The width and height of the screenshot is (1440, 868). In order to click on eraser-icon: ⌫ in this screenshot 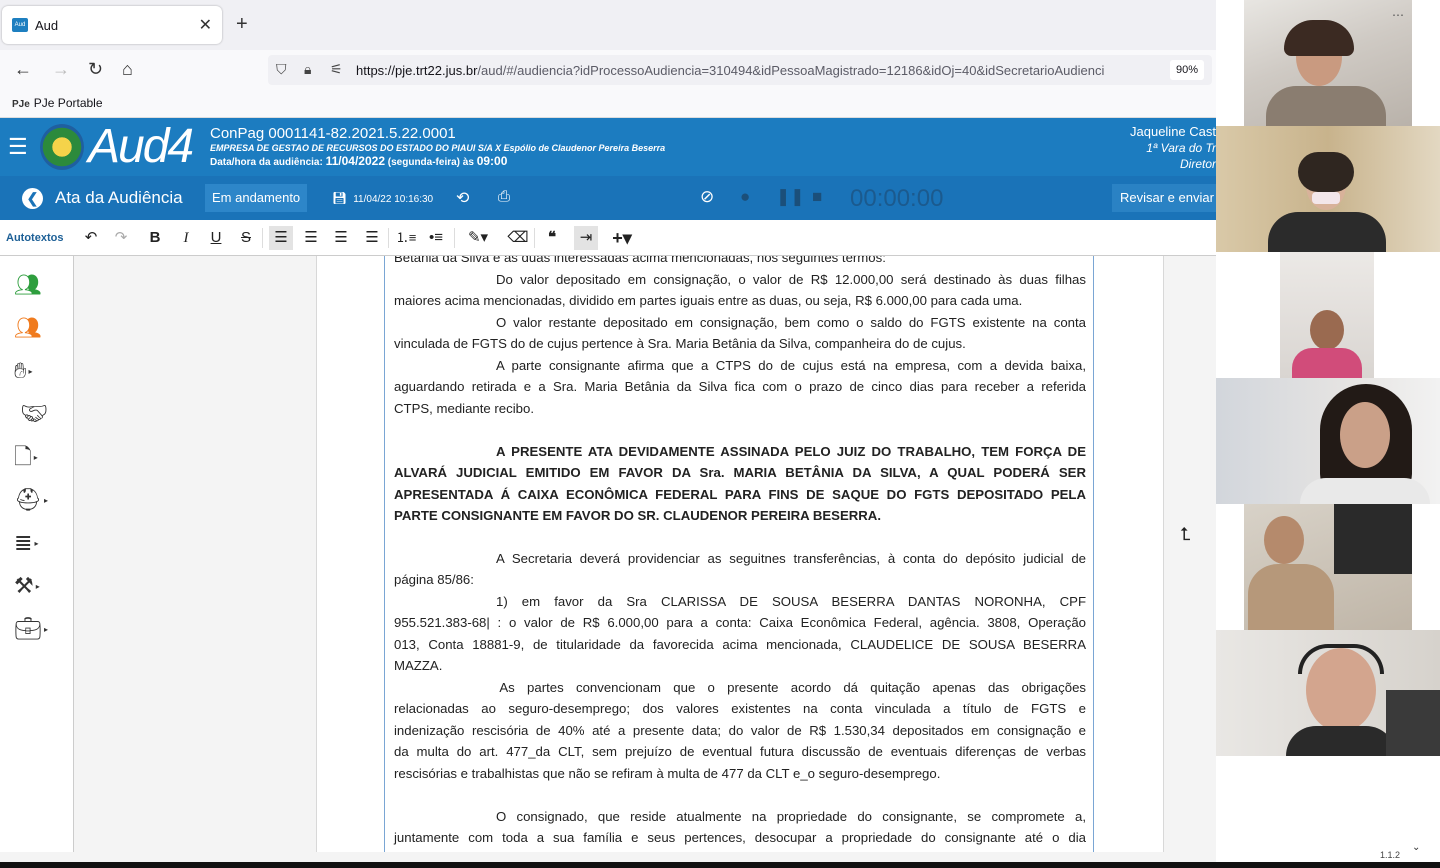, I will do `click(518, 238)`.